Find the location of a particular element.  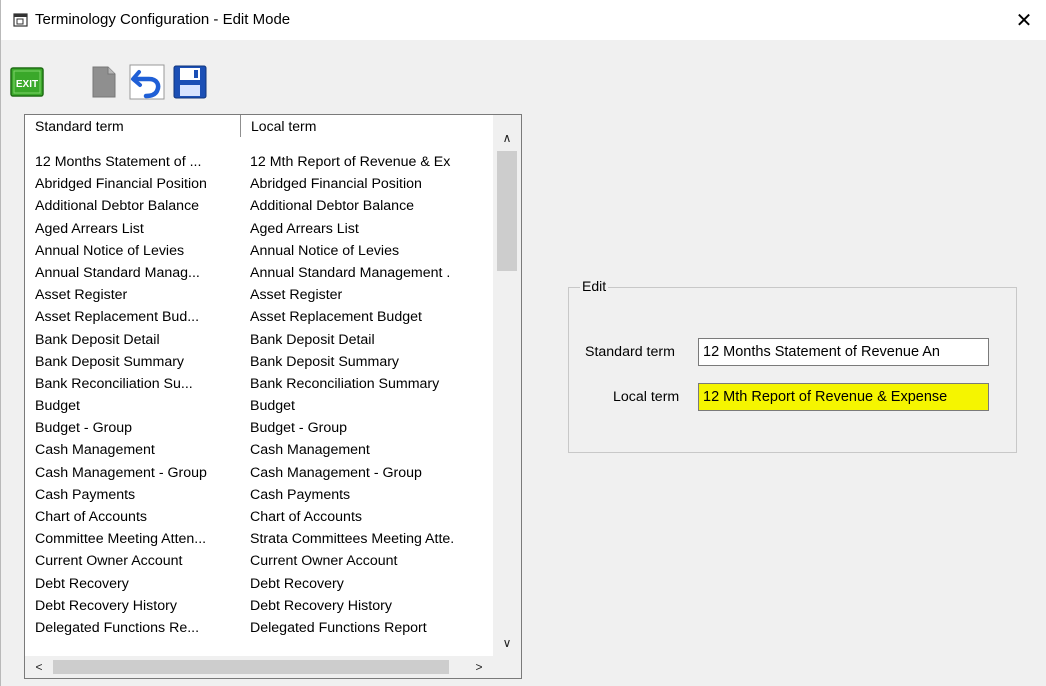

local-term-cell: 12 Mth Report of Revenue & Ex is located at coordinates (350, 162).